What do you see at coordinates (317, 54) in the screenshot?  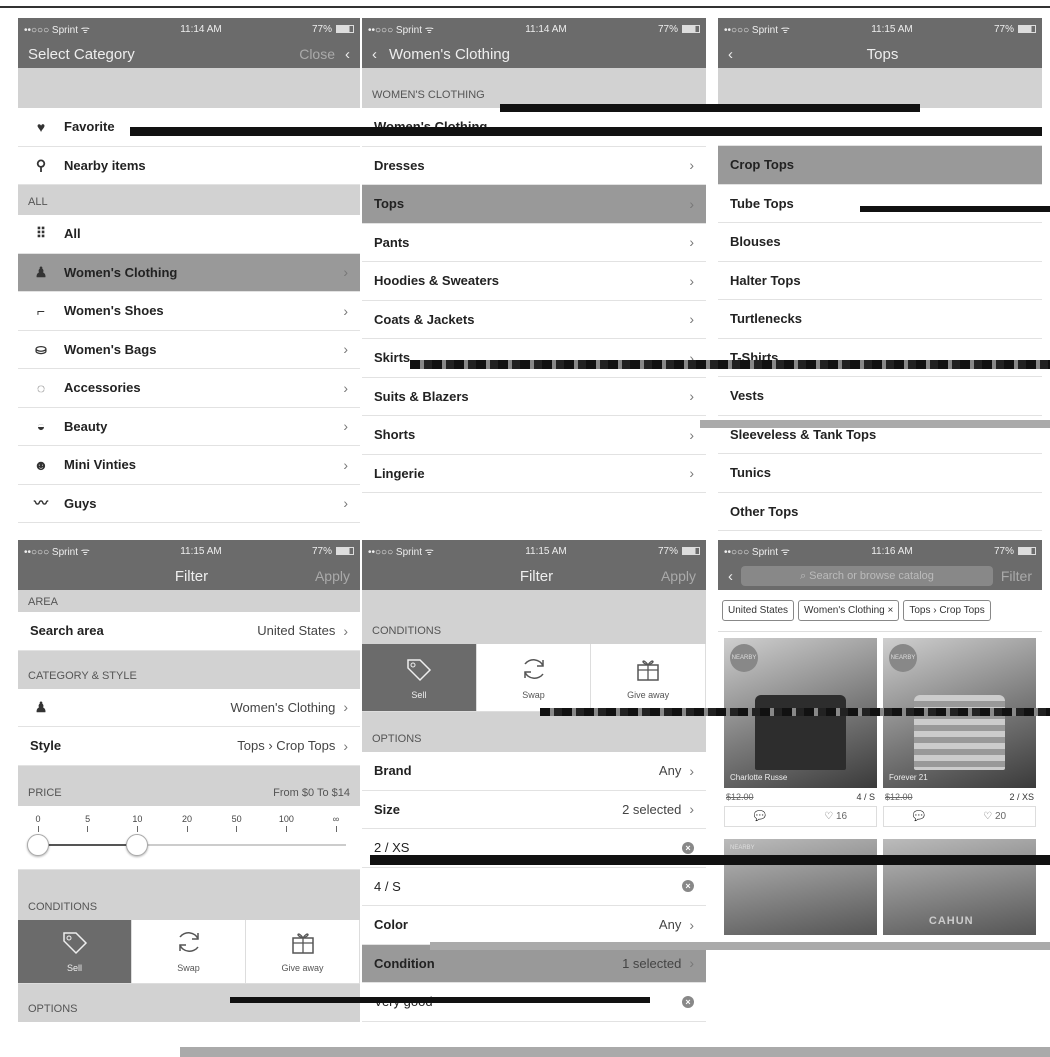 I see `close-button: Close` at bounding box center [317, 54].